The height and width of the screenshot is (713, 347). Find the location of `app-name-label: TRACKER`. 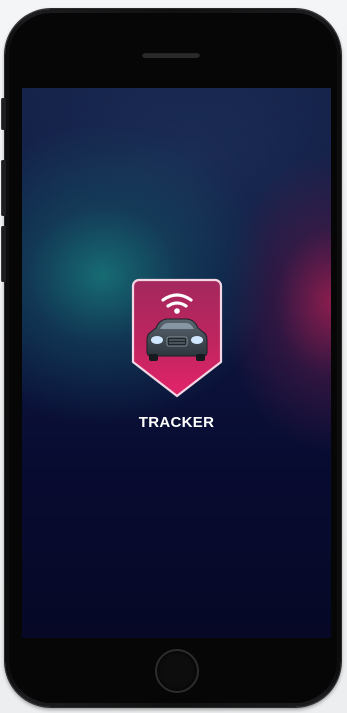

app-name-label: TRACKER is located at coordinates (176, 422).